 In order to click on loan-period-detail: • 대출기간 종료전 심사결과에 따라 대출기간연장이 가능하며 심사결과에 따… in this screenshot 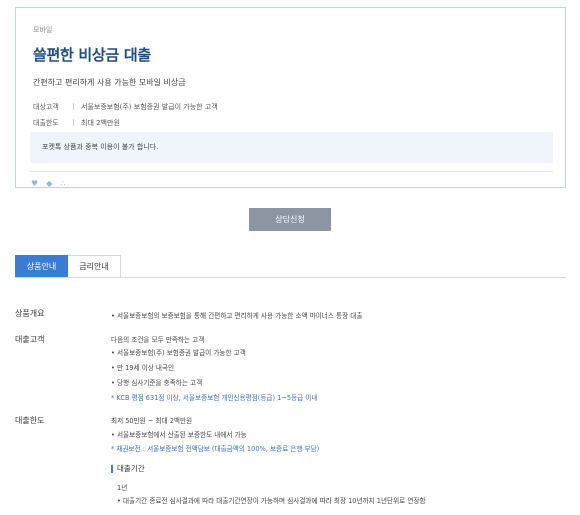, I will do `click(271, 501)`.